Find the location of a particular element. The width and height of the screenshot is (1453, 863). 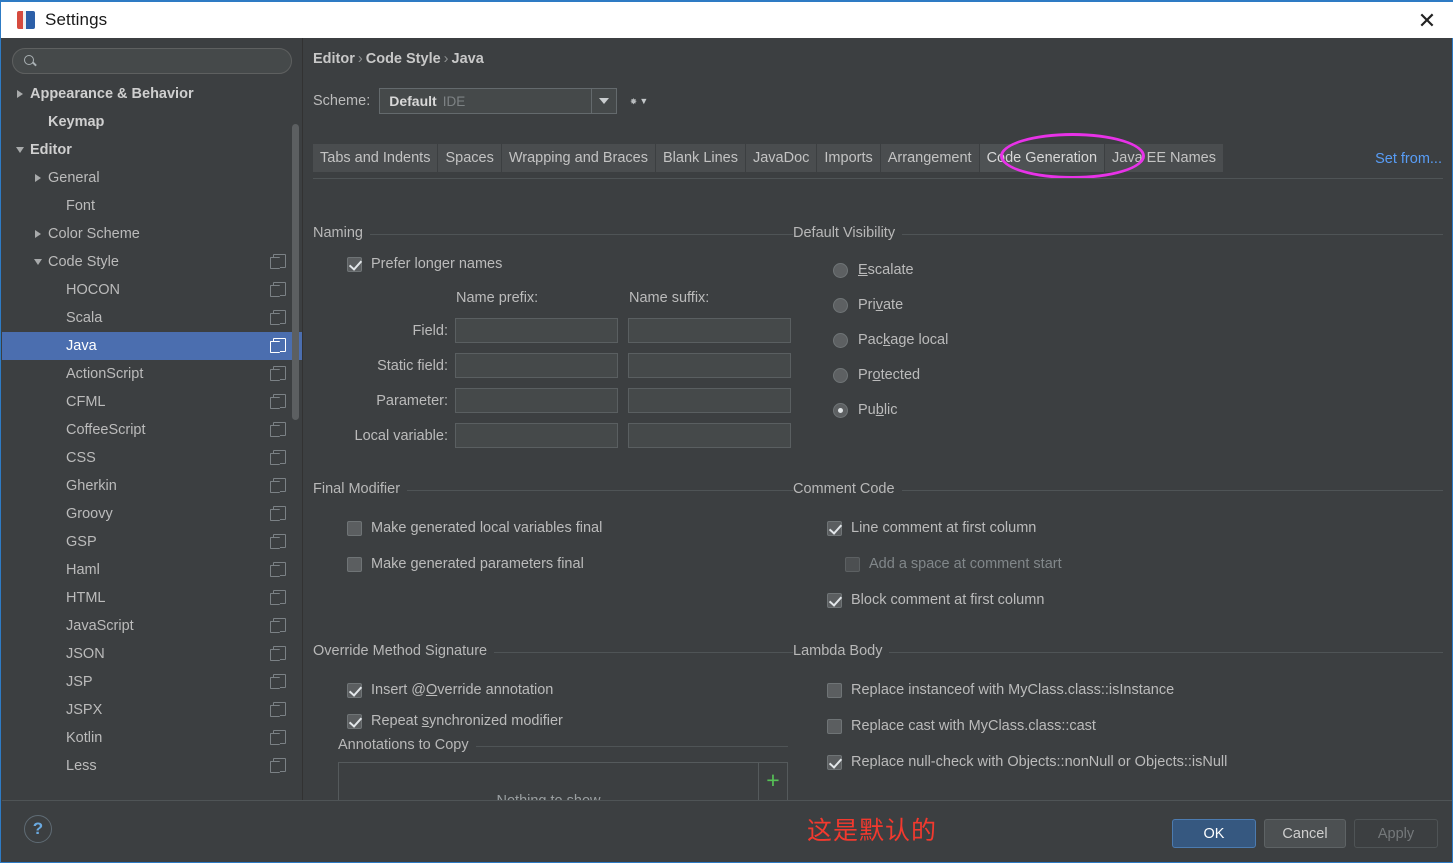

checkbox-insert-override-annotation: Insert @Override annotation is located at coordinates (450, 690).